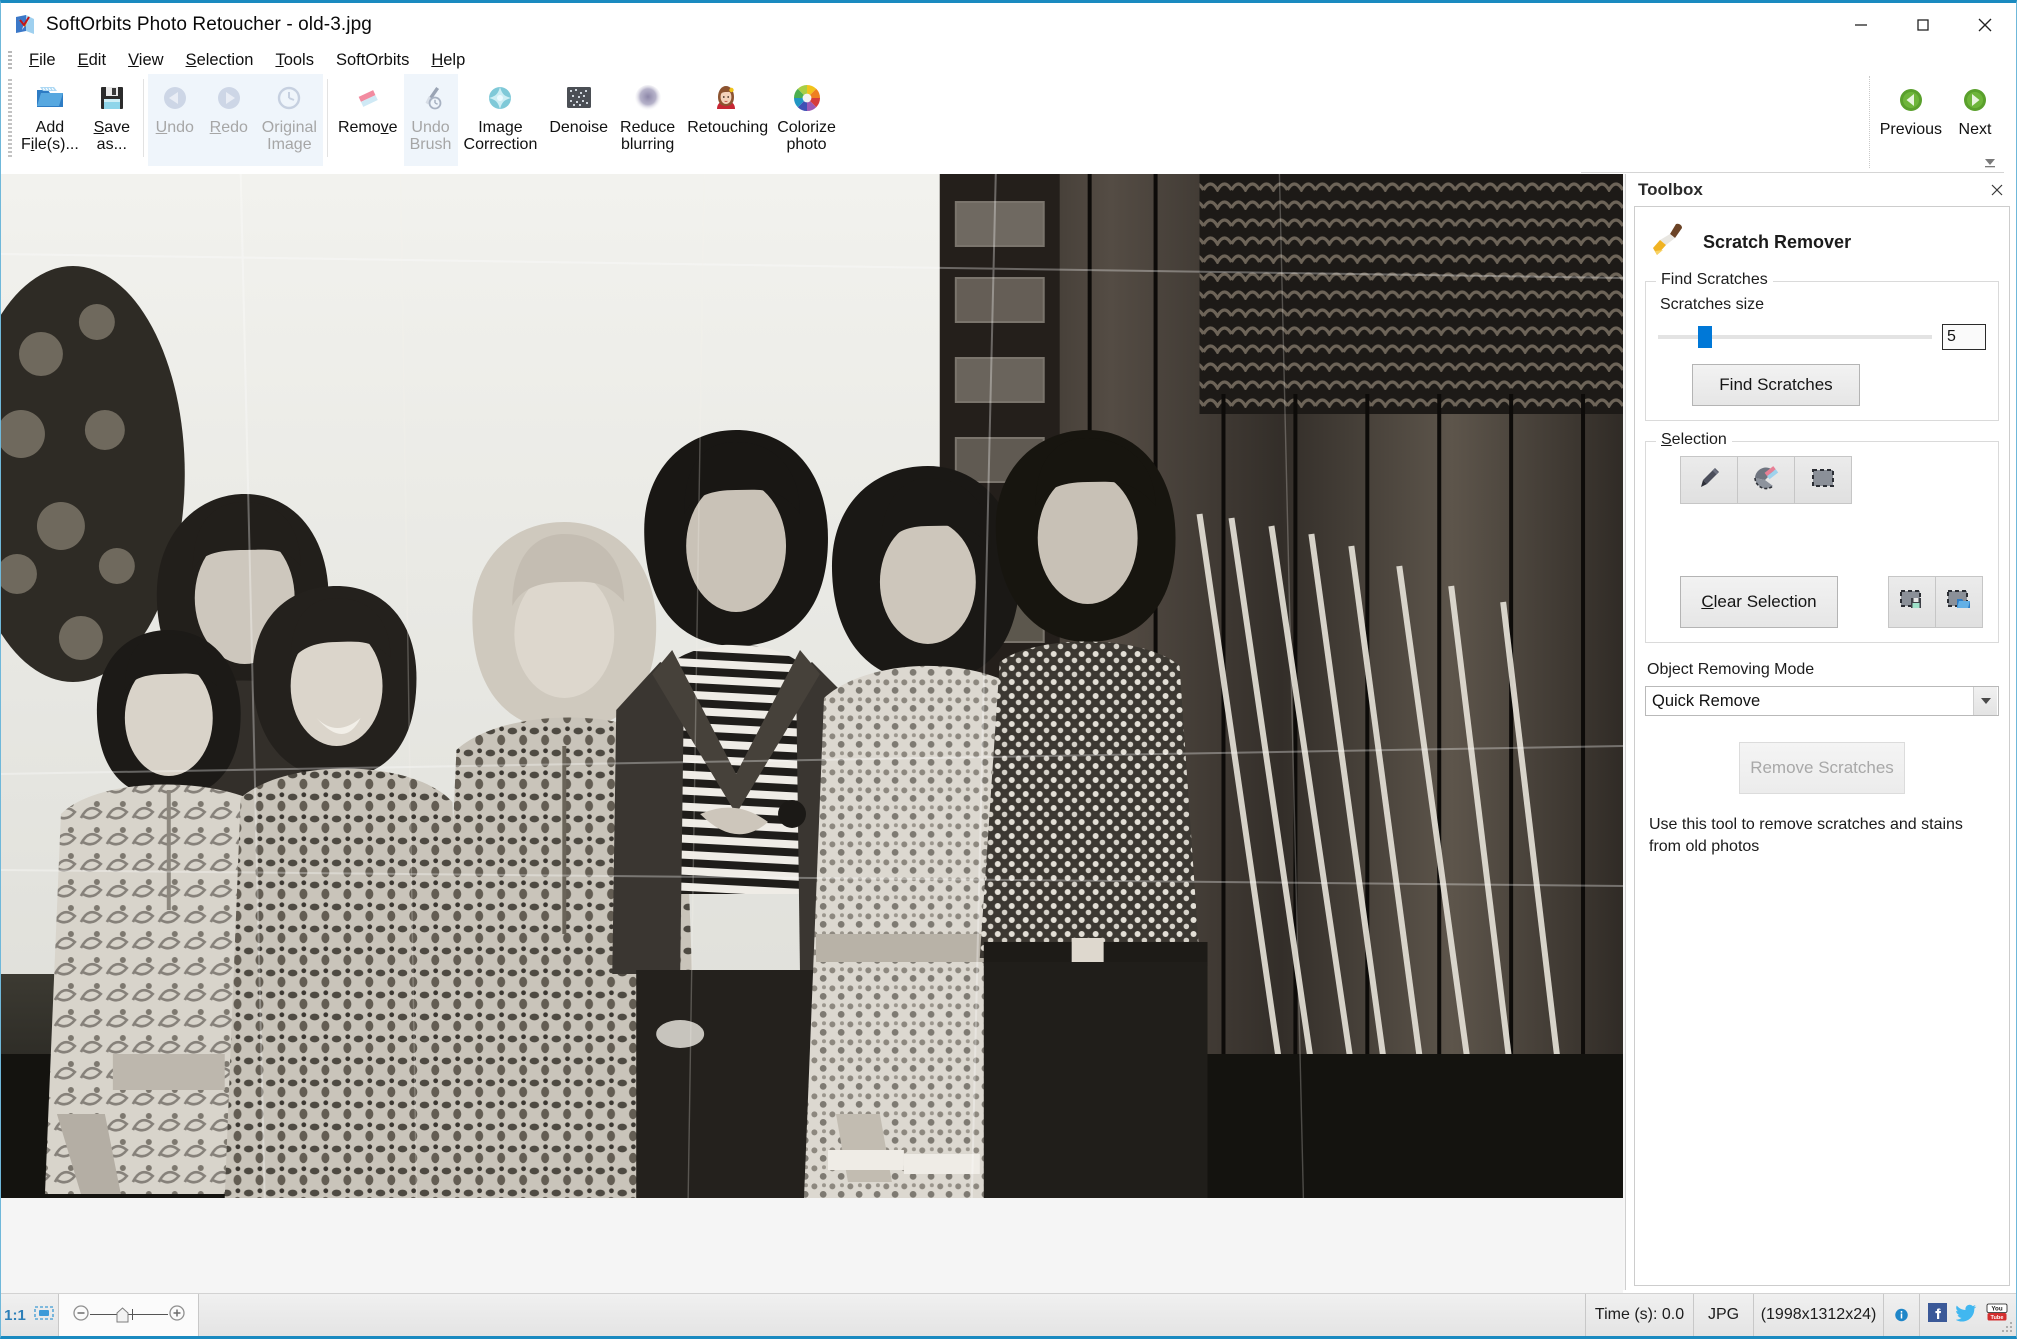 The width and height of the screenshot is (2017, 1339). Describe the element at coordinates (1911, 107) in the screenshot. I see `previous-button: Previous` at that location.